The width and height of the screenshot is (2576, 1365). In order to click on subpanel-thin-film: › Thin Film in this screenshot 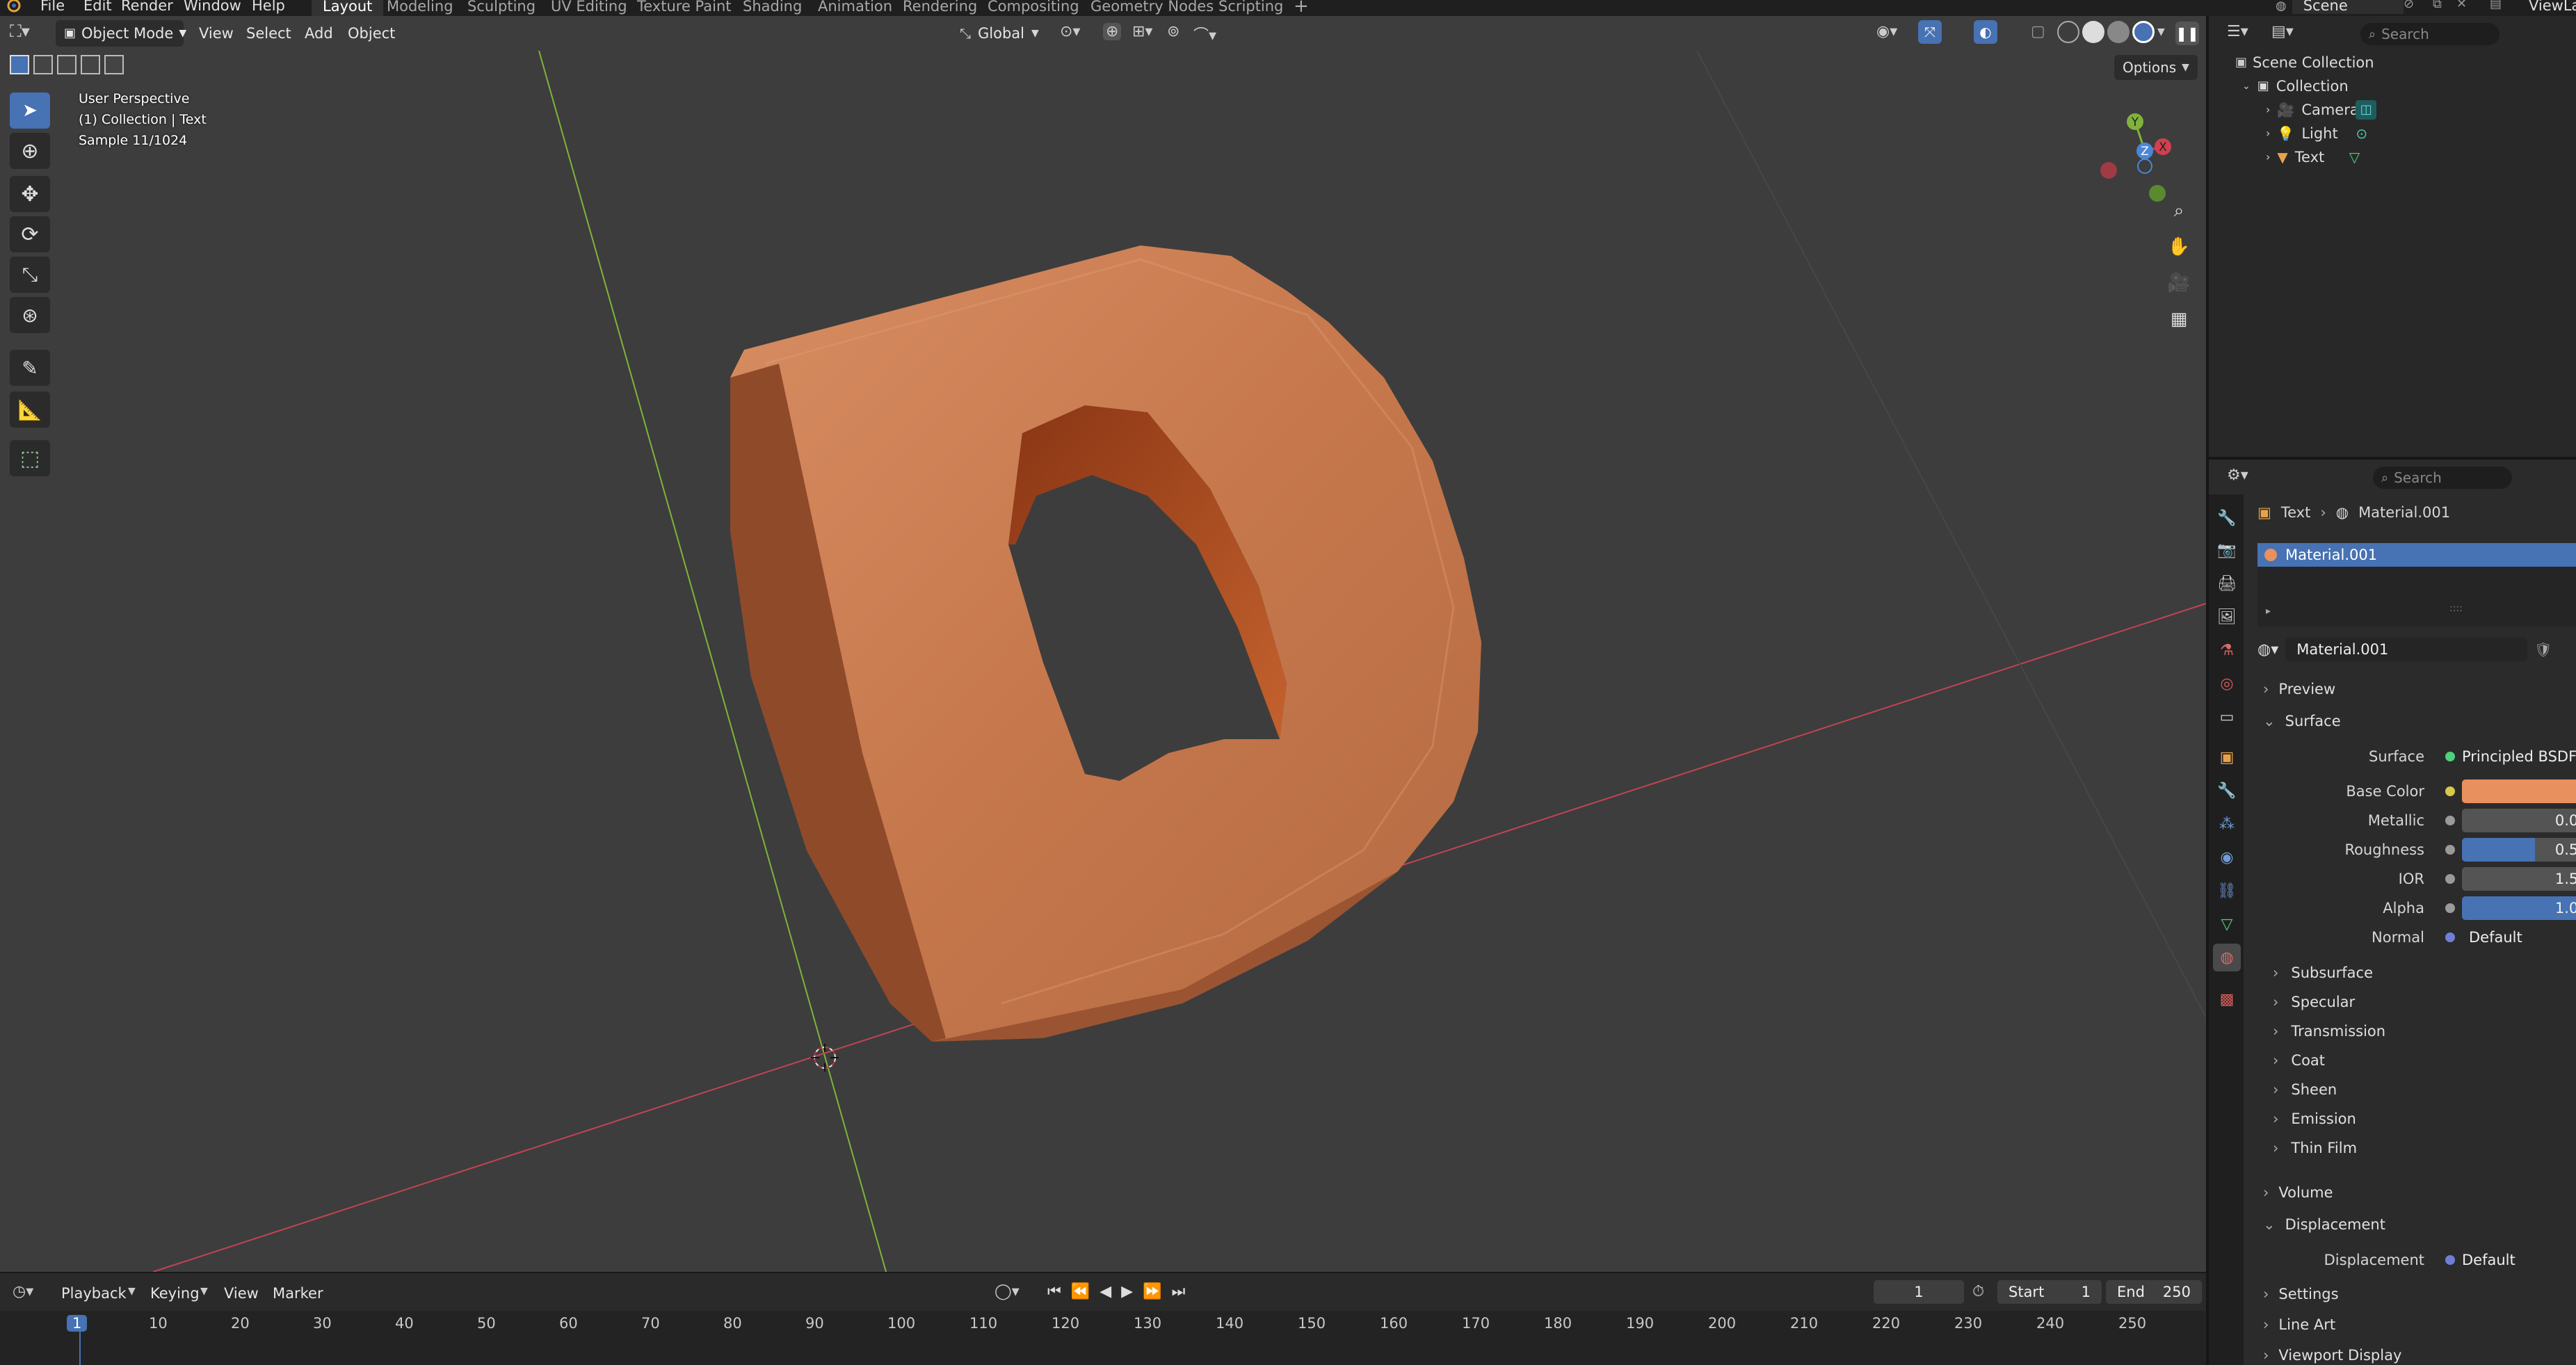, I will do `click(2315, 1148)`.